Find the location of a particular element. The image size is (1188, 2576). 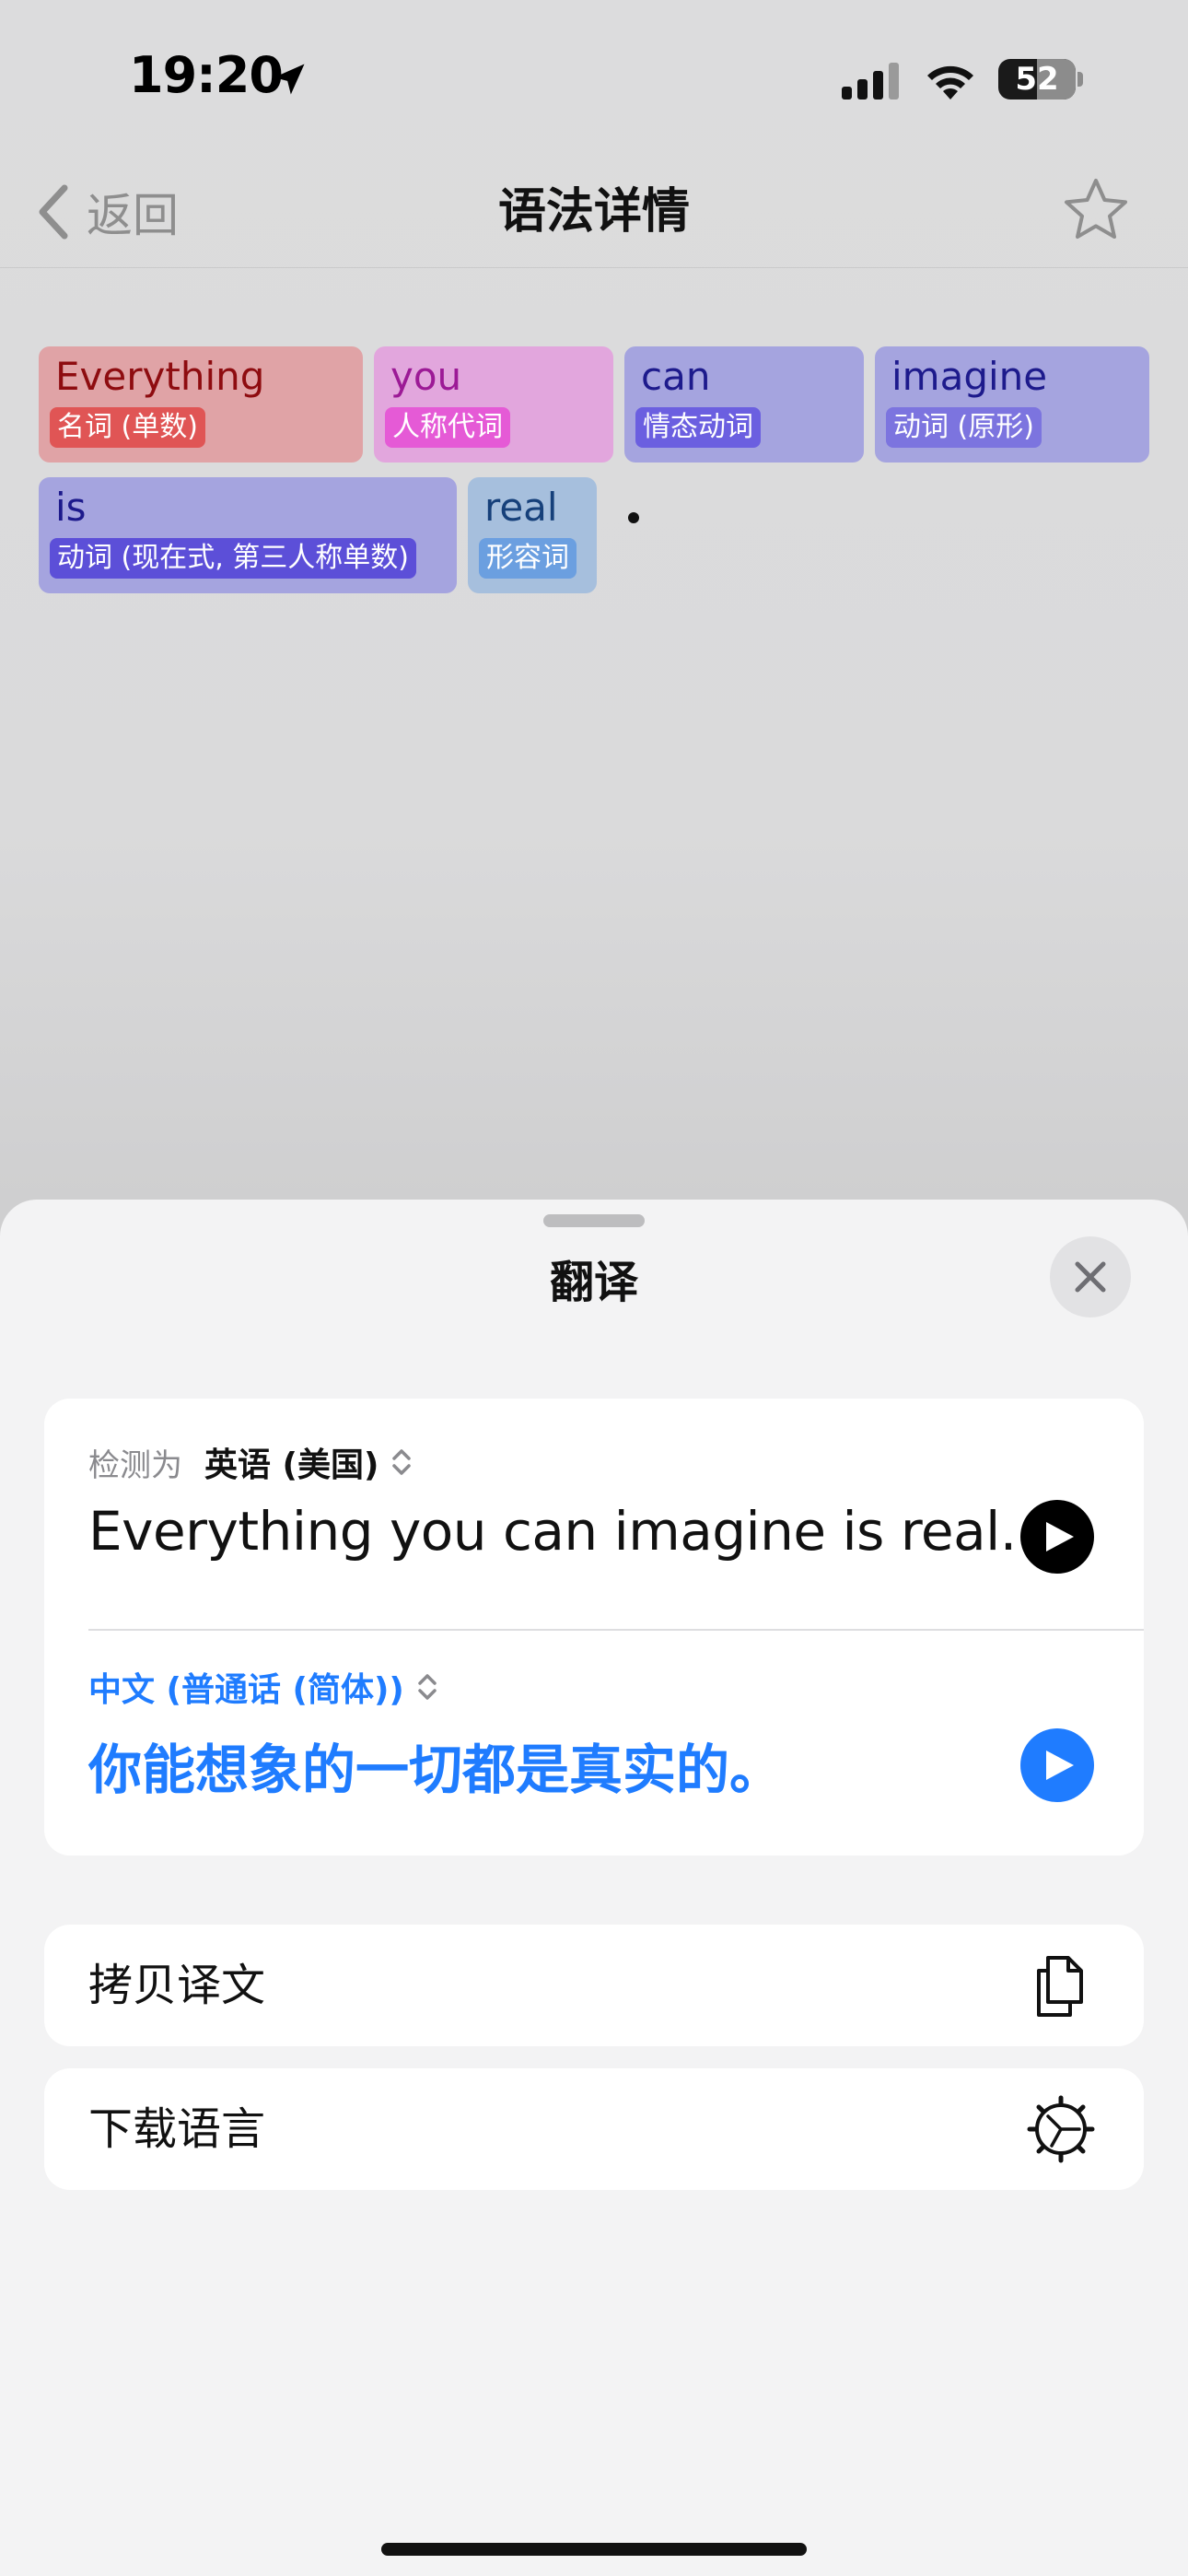

source-text: Everything you can imagine is real. is located at coordinates (552, 1531).